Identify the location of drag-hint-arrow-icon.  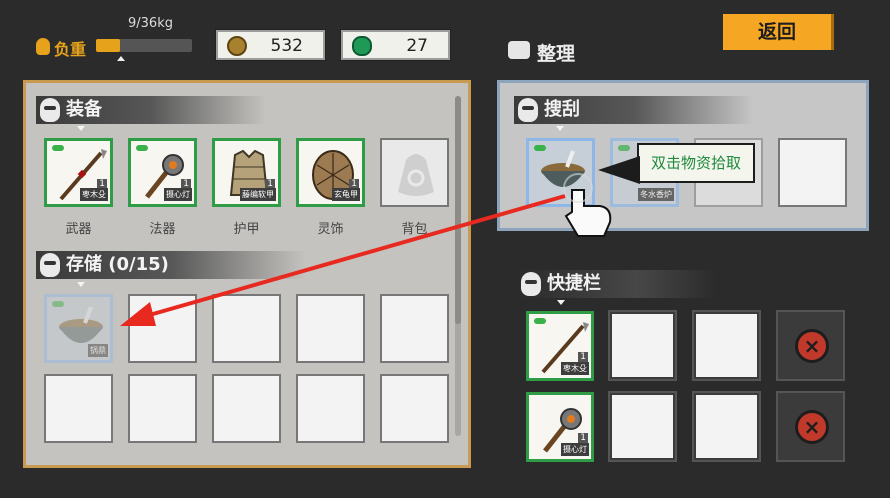
(343, 260).